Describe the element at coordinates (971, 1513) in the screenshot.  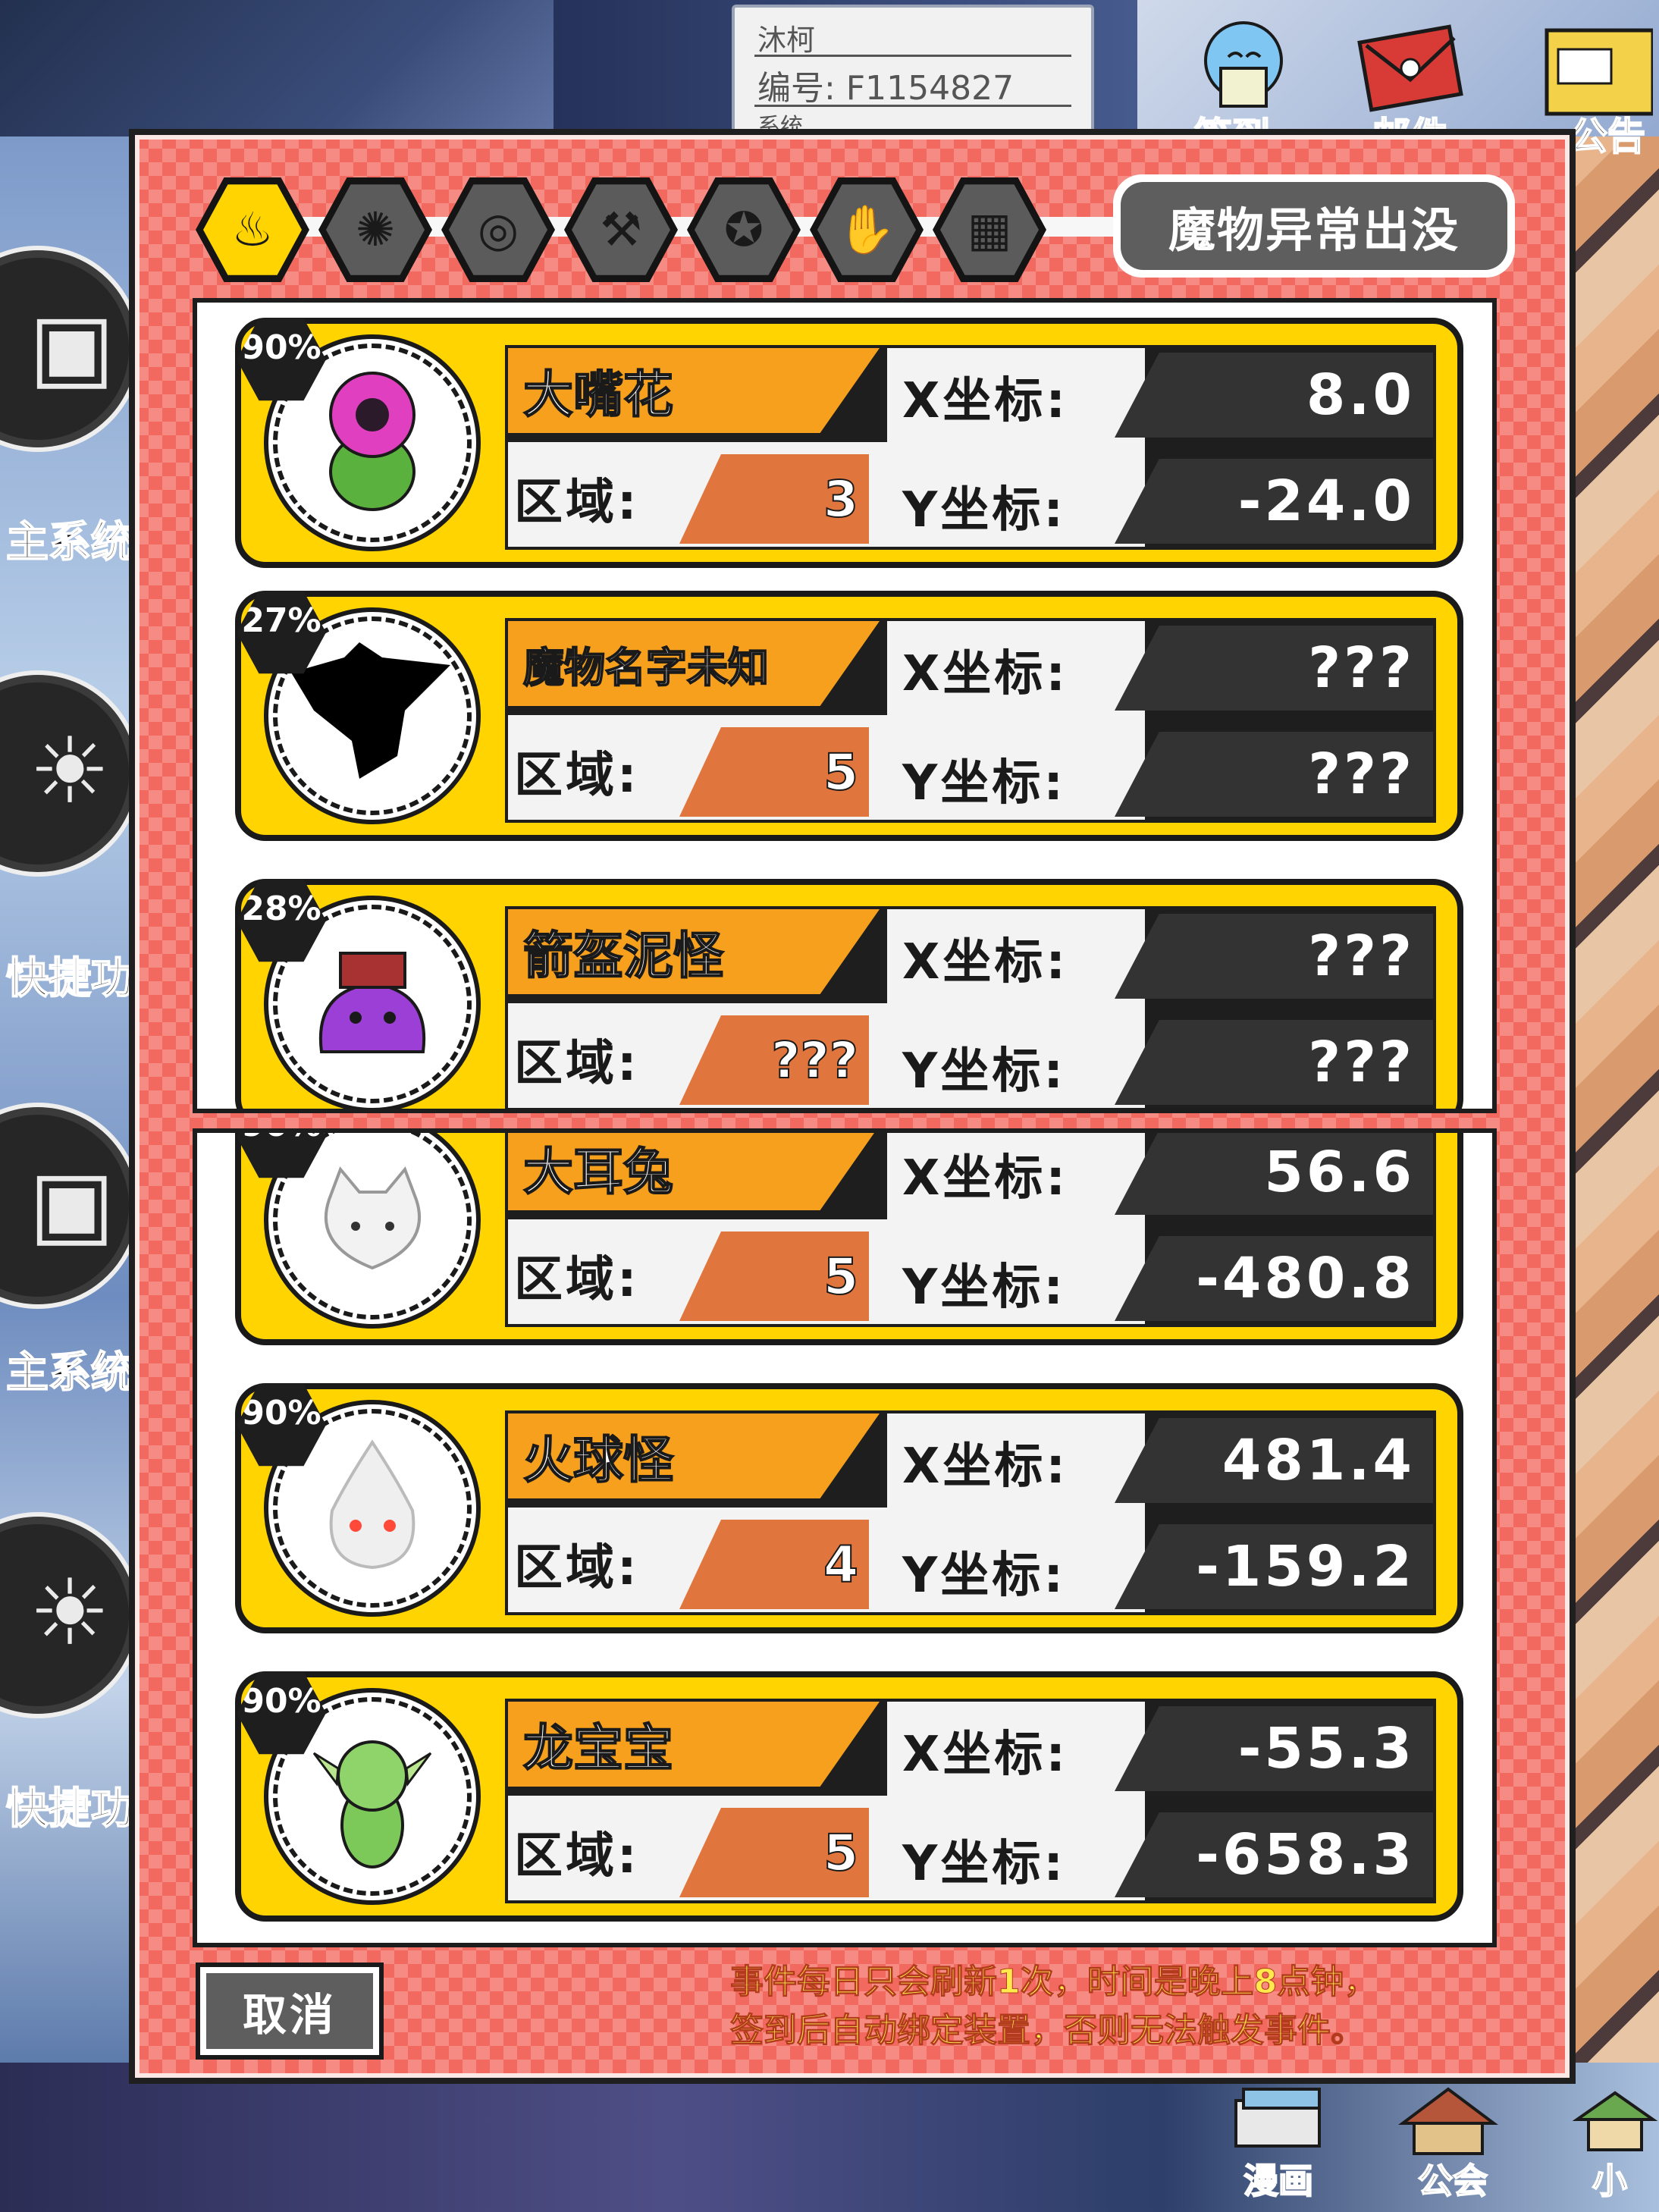
I see `monster-info: 火球怪 区域: 4 X坐标: Y坐标: 481.4 -159.2` at that location.